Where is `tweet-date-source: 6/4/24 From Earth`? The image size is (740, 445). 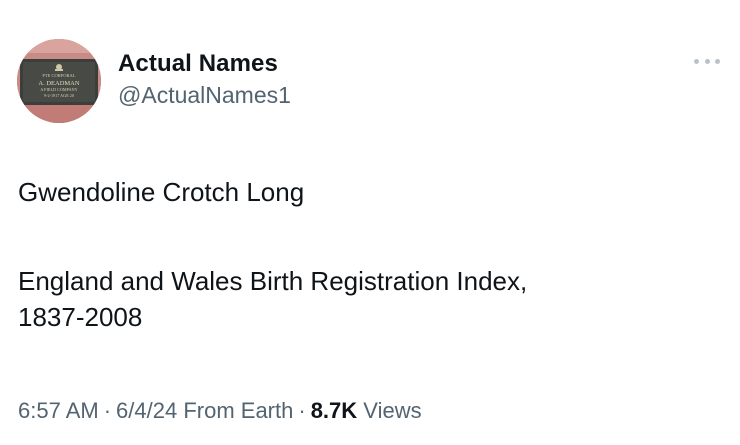 tweet-date-source: 6/4/24 From Earth is located at coordinates (204, 410).